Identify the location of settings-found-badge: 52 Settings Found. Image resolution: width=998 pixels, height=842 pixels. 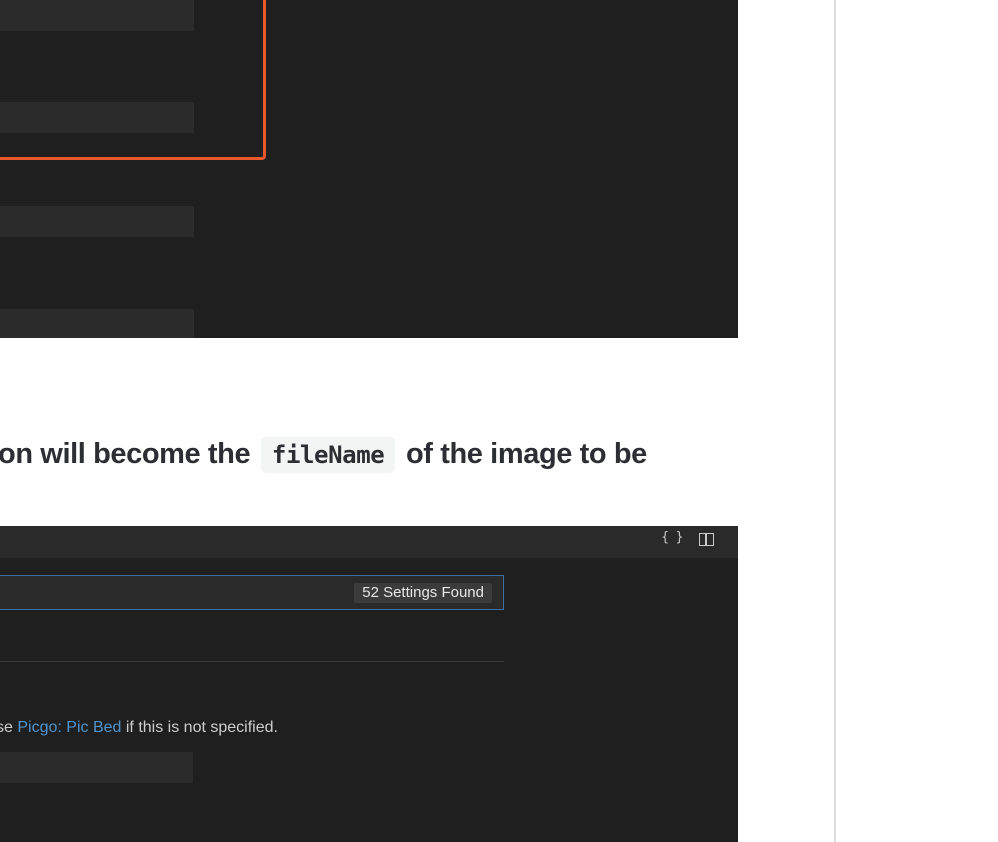
(423, 593).